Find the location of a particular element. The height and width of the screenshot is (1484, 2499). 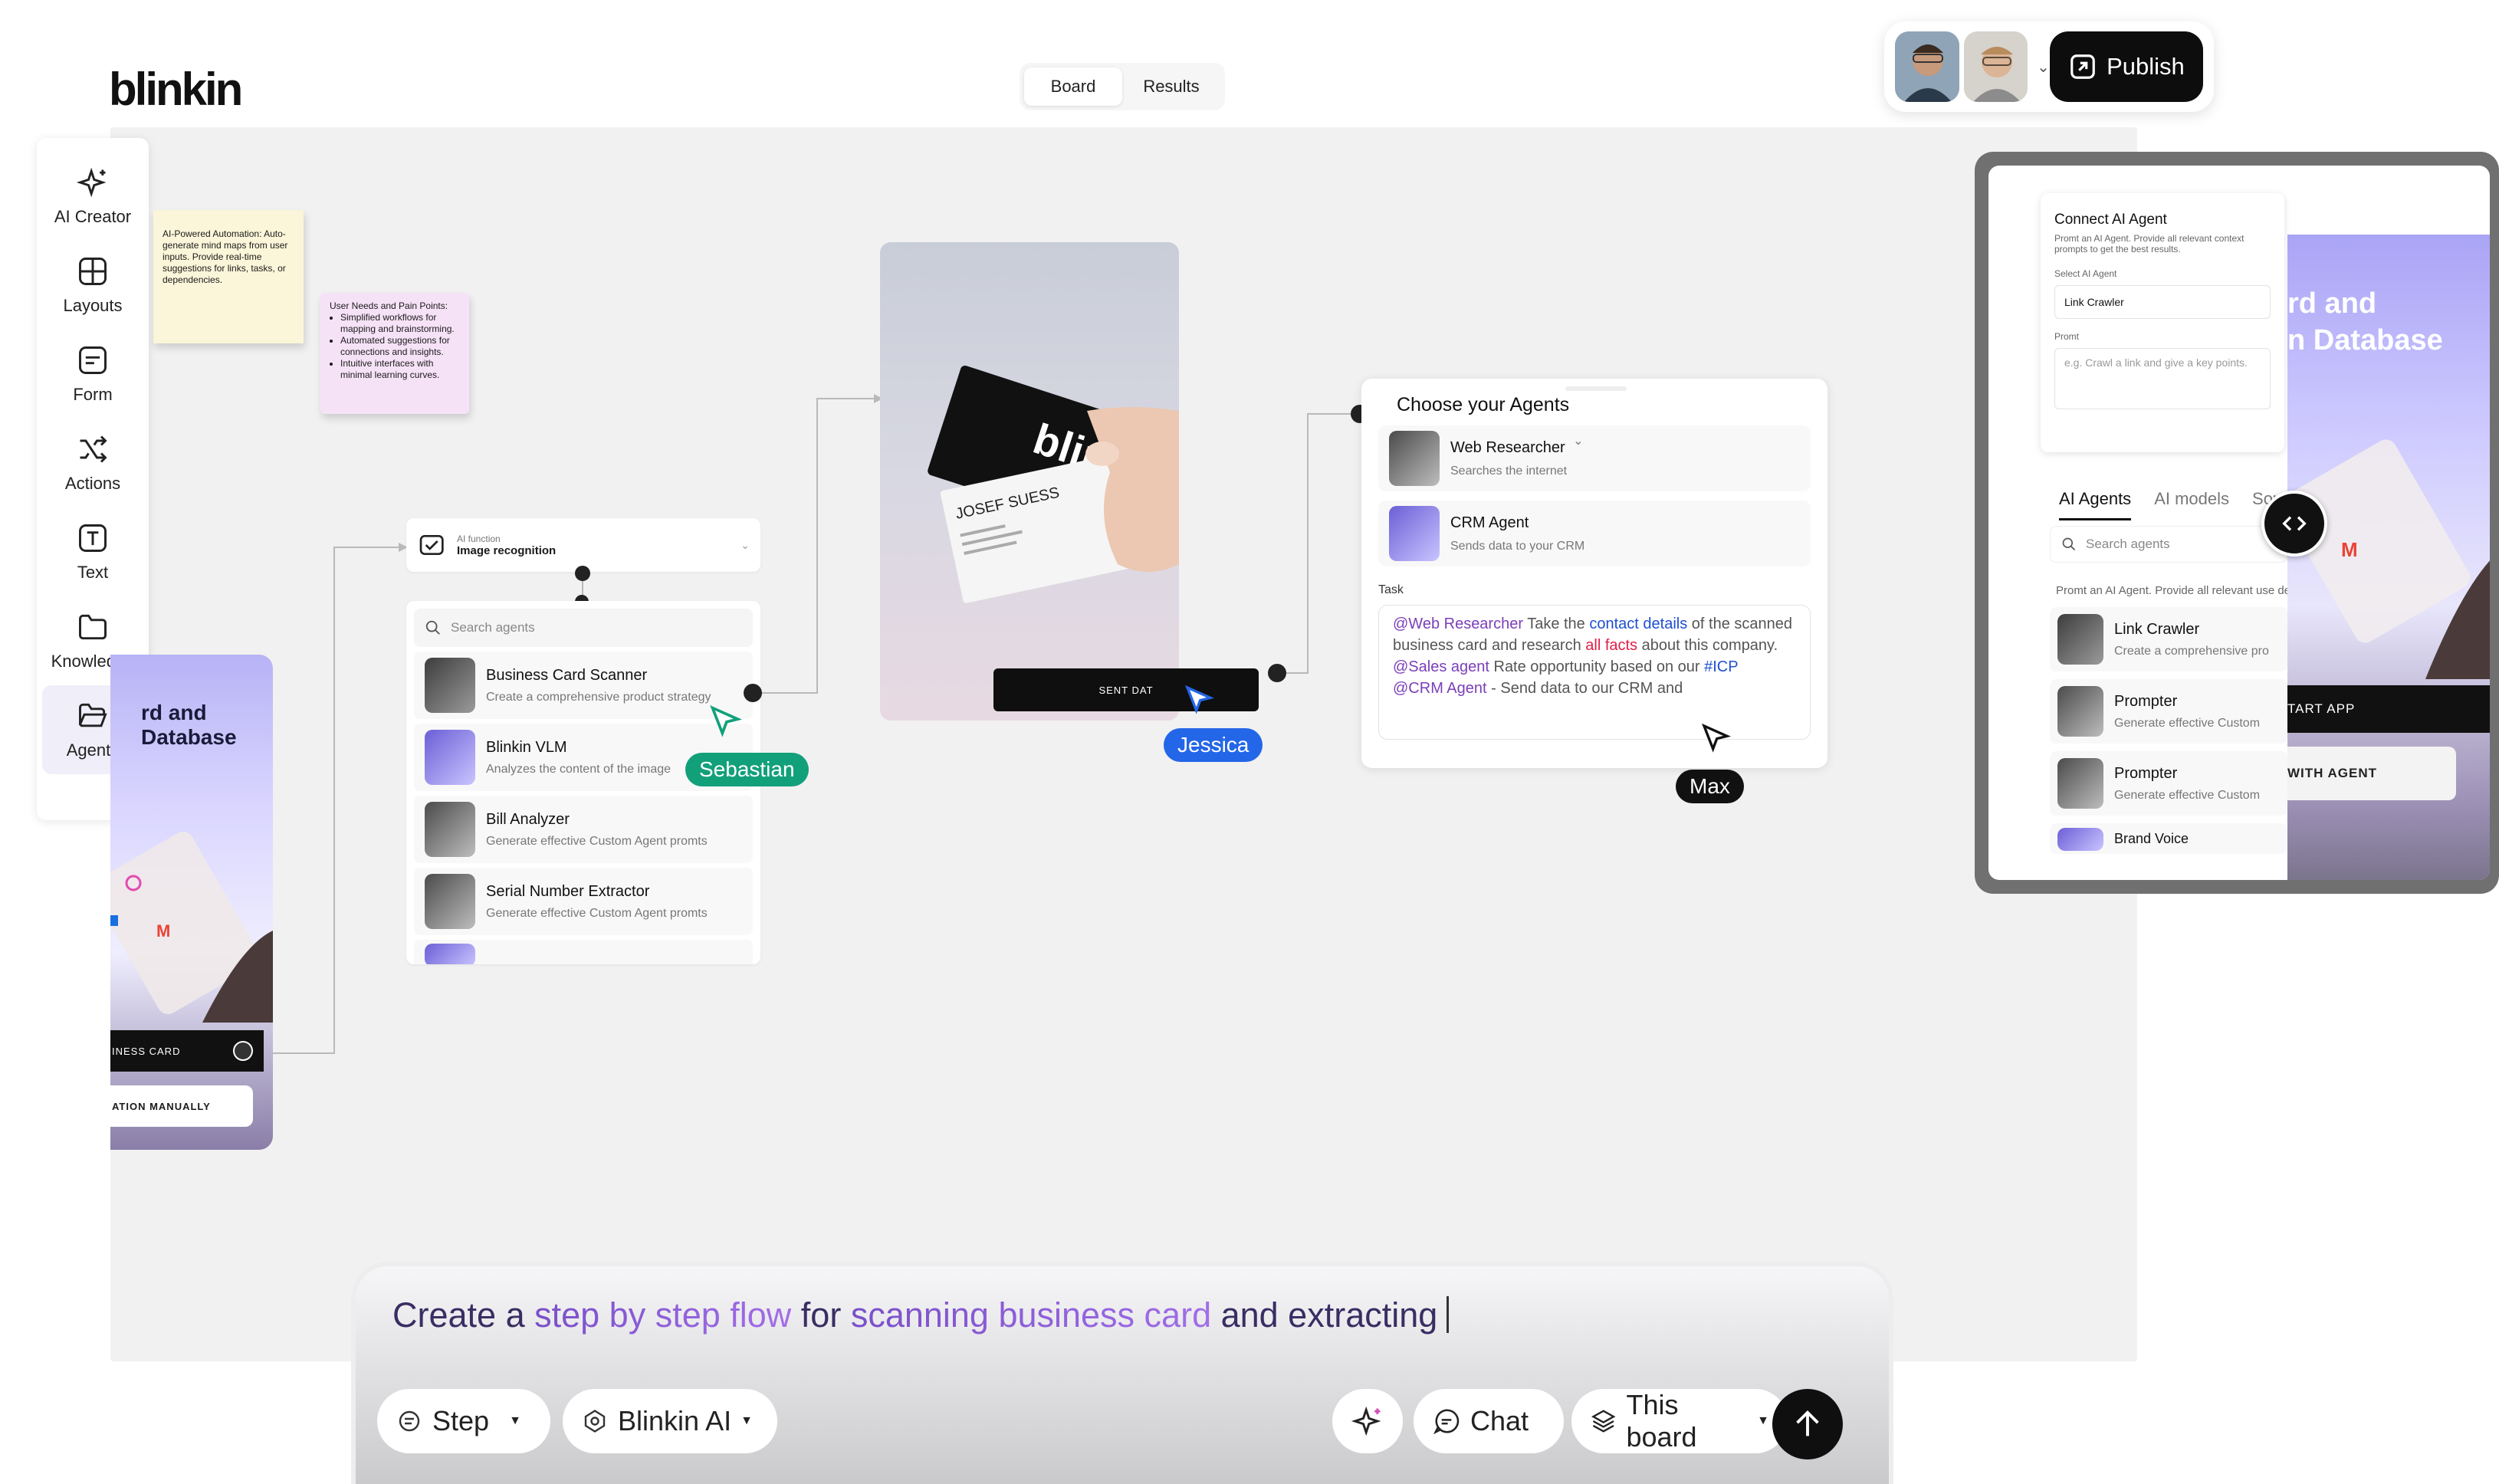

mention: all facts is located at coordinates (1611, 645).